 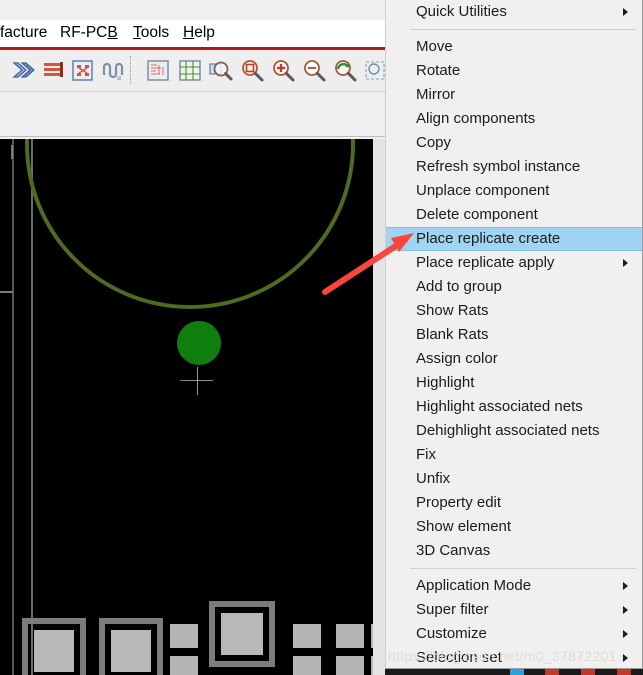 What do you see at coordinates (452, 310) in the screenshot?
I see `menu-item-label: Show Rats` at bounding box center [452, 310].